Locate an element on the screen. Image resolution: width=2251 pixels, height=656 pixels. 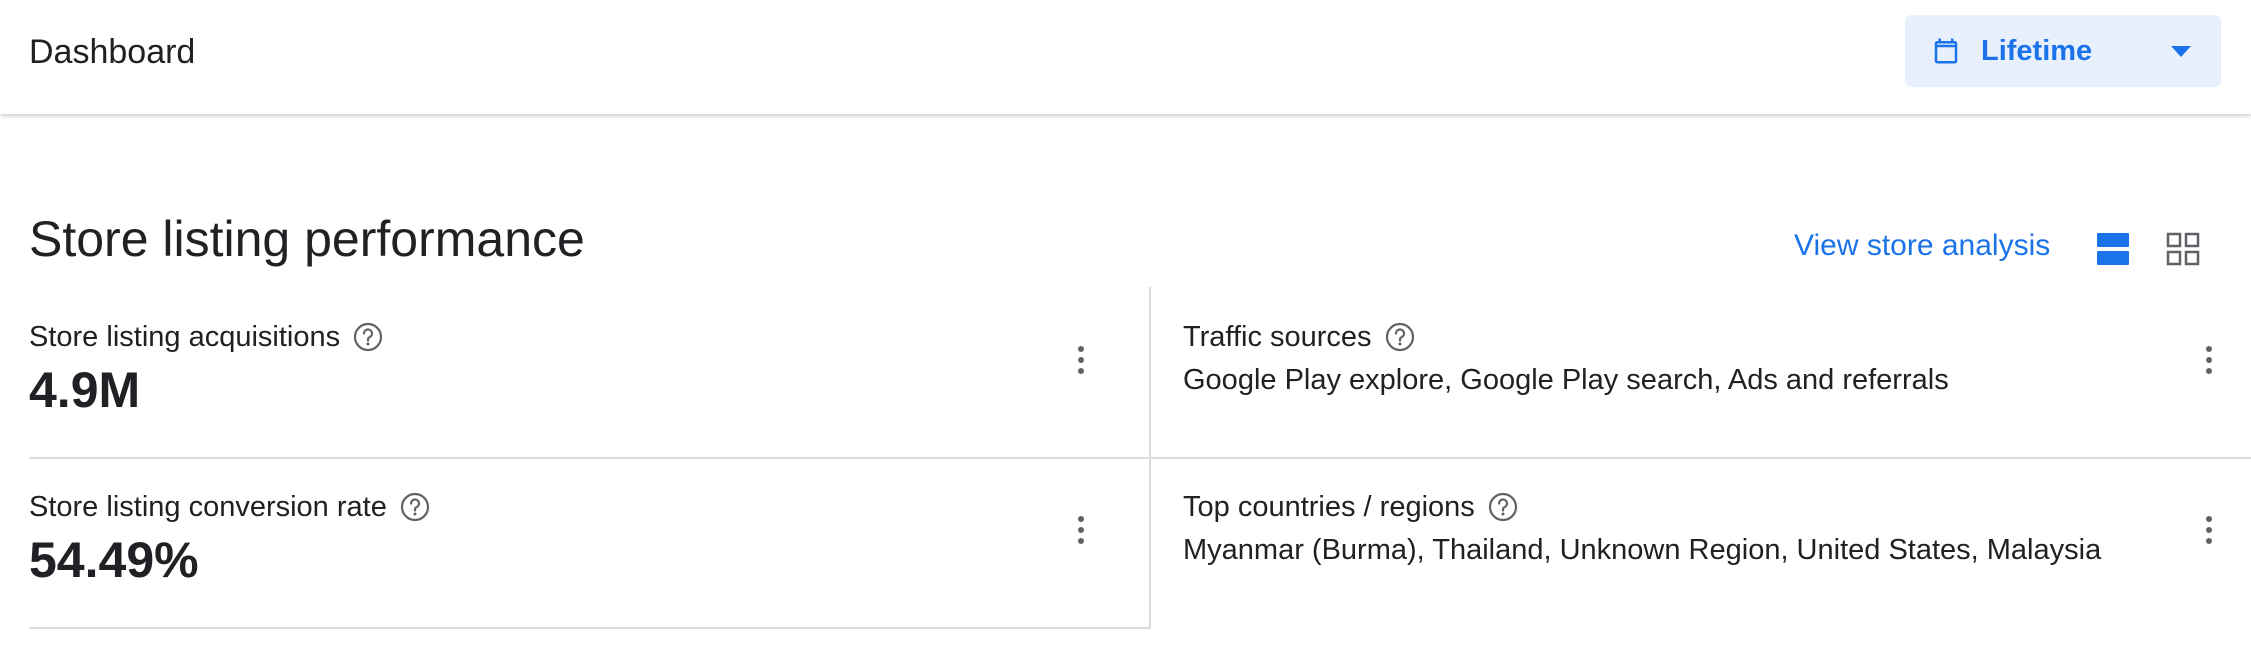
list-view-icon is located at coordinates (2113, 249).